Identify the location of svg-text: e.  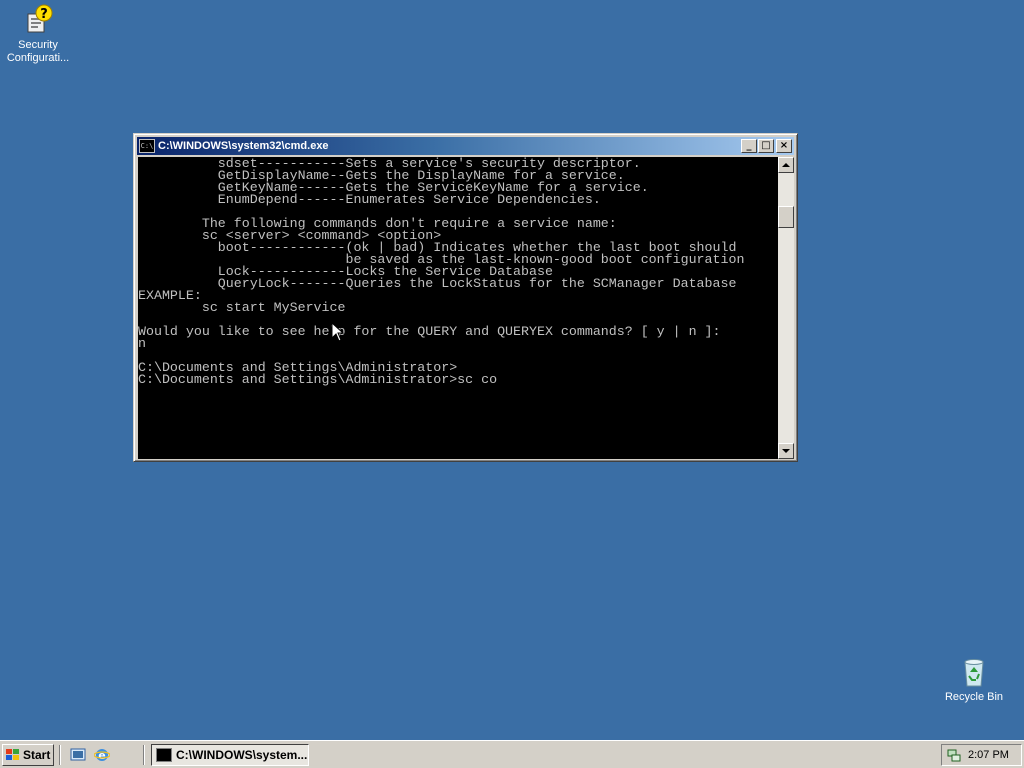
(101, 755).